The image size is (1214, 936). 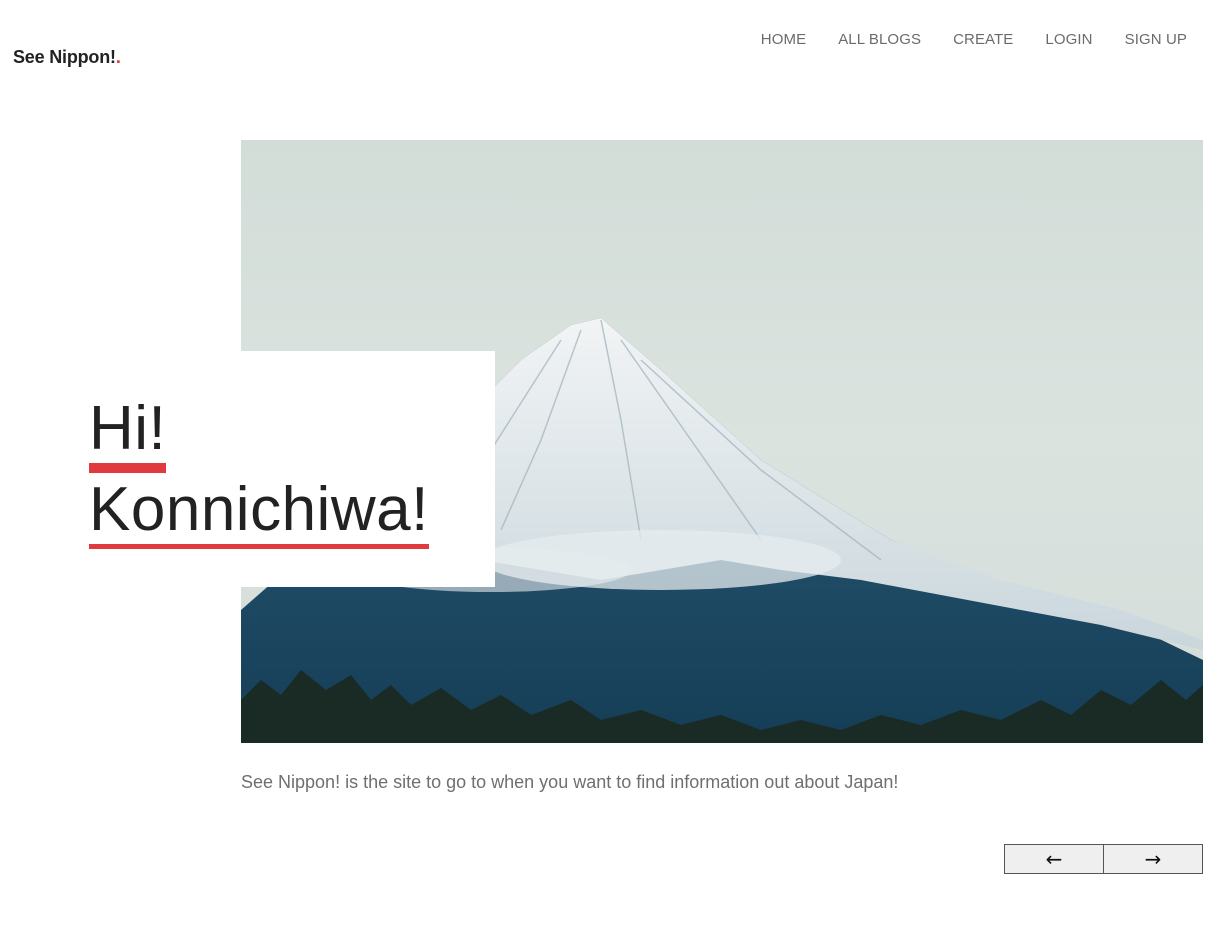 I want to click on headline-line-2: Konnichiwa!, so click(x=259, y=512).